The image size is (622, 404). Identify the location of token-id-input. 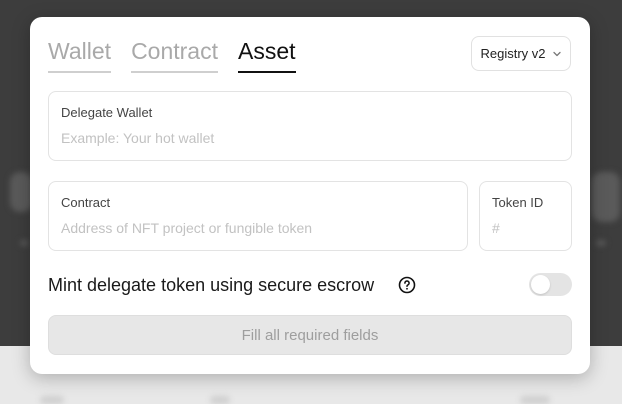
(525, 228).